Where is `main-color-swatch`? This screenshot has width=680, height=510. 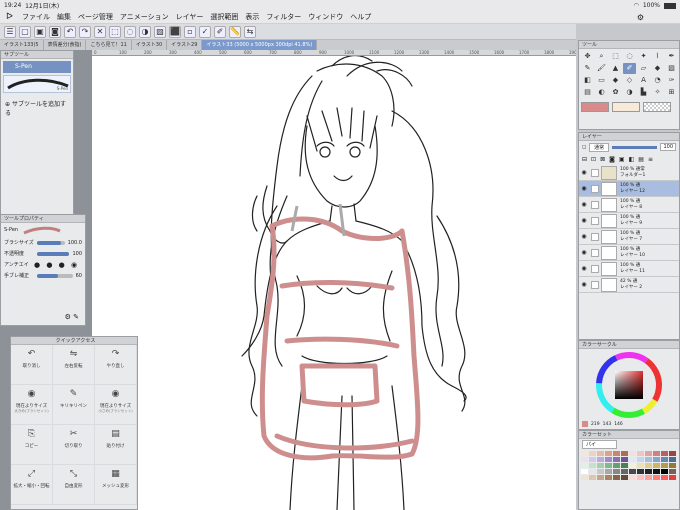
main-color-swatch is located at coordinates (595, 107).